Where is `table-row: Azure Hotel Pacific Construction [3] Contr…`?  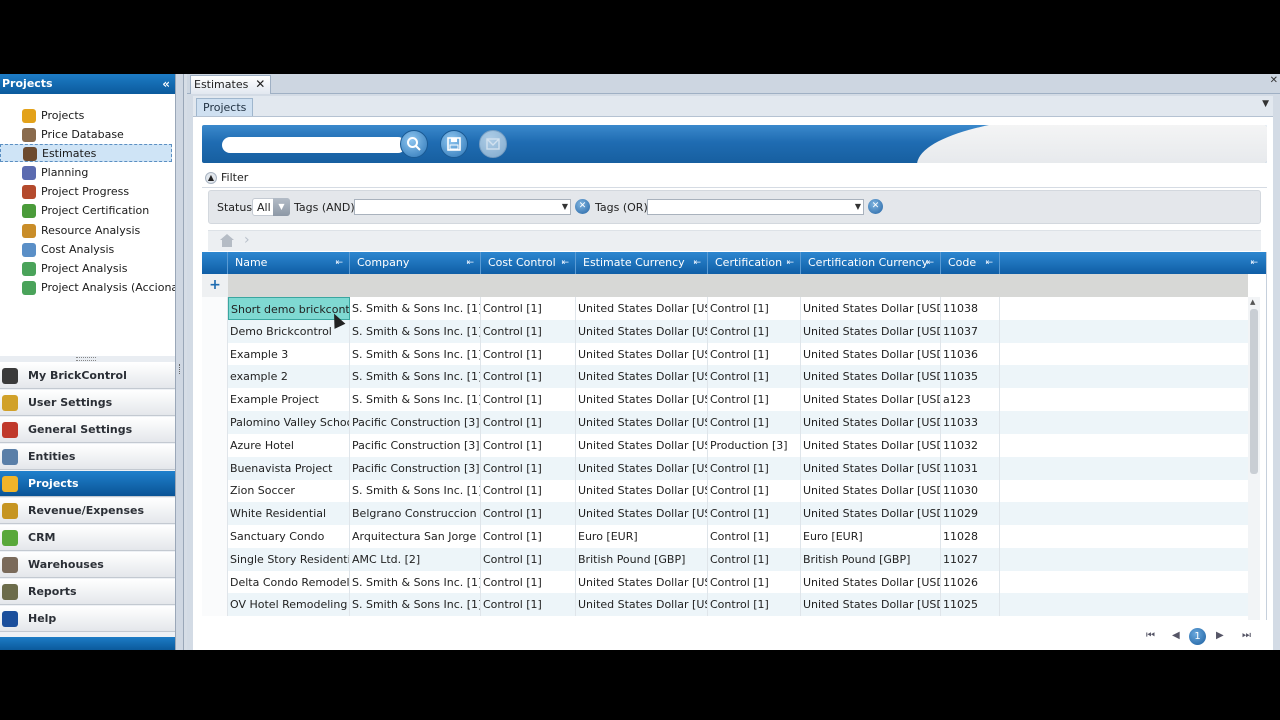
table-row: Azure Hotel Pacific Construction [3] Contr… is located at coordinates (725, 445).